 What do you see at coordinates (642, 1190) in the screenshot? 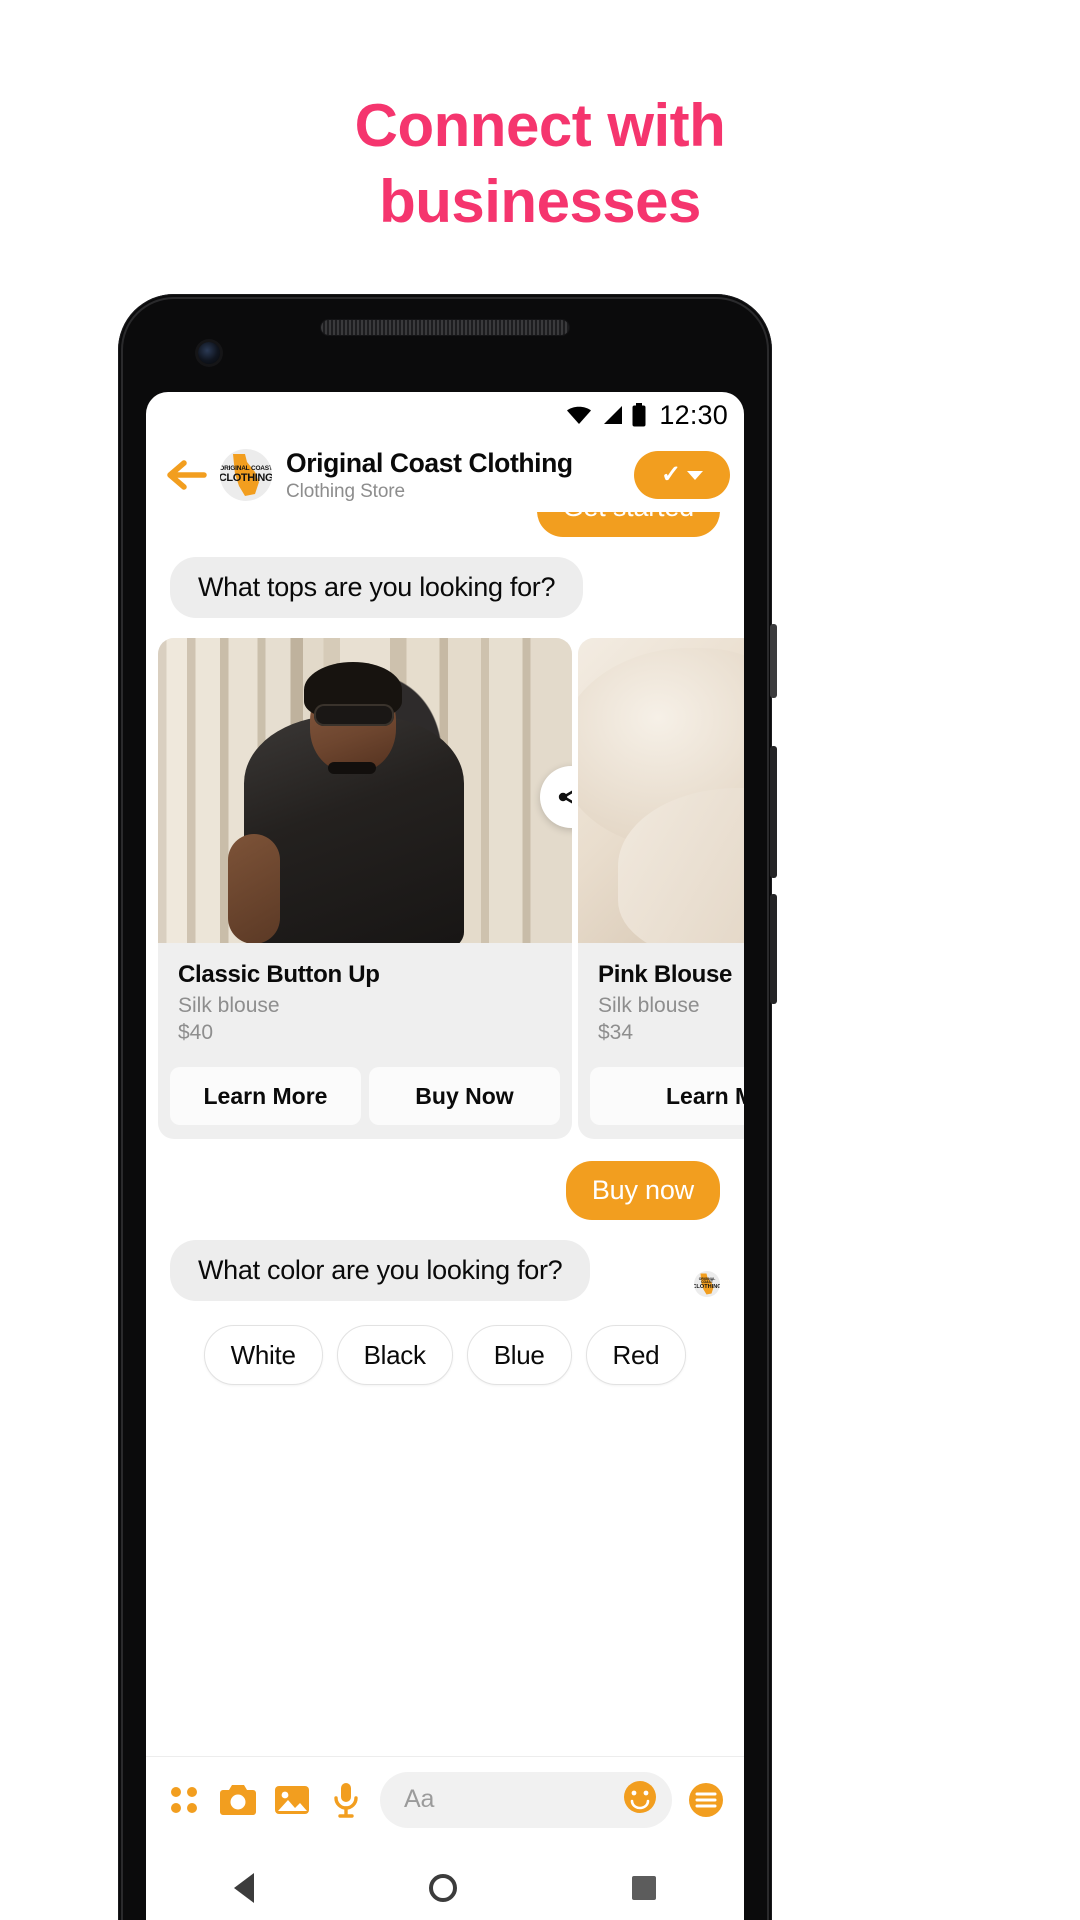
I see `buy-now-reply-bubble: Buy now` at bounding box center [642, 1190].